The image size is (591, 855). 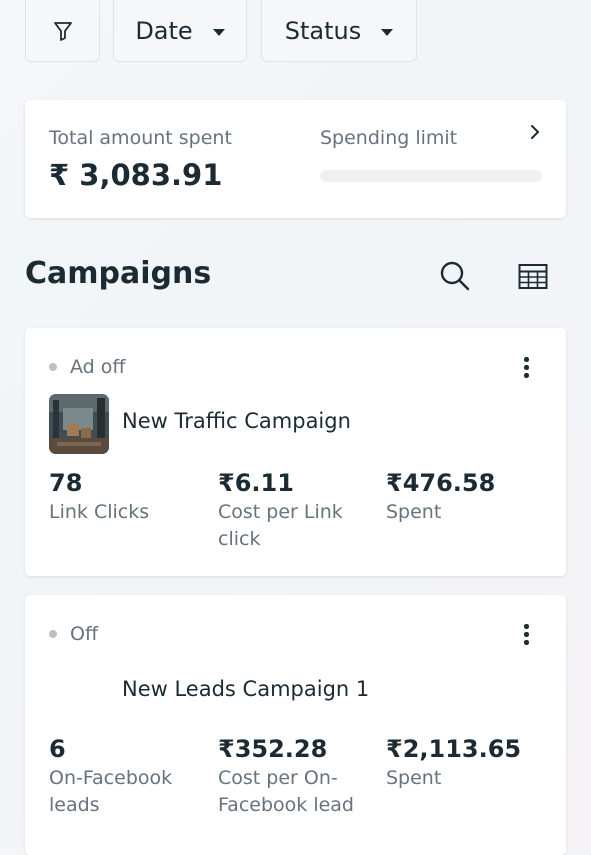 What do you see at coordinates (454, 749) in the screenshot?
I see `stat-value: ₹2,113.65` at bounding box center [454, 749].